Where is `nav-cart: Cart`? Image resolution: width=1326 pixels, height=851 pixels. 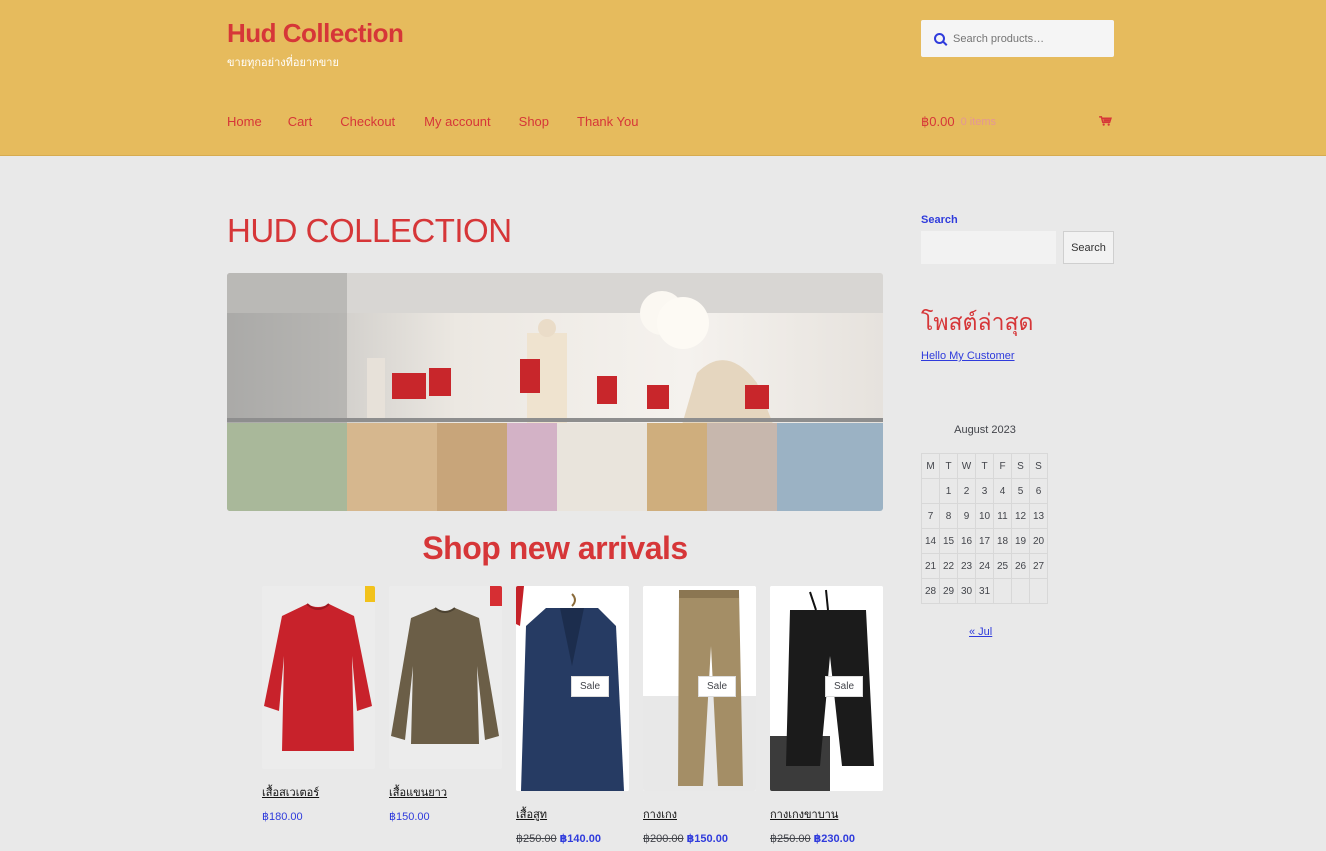
nav-cart: Cart is located at coordinates (300, 121).